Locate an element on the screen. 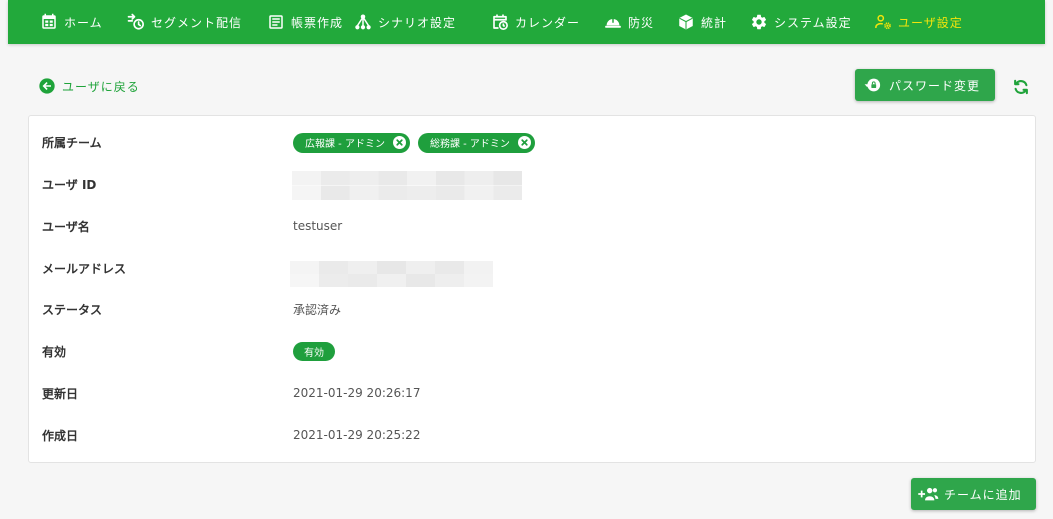  add-to-team-label: チームに追加 is located at coordinates (983, 494).